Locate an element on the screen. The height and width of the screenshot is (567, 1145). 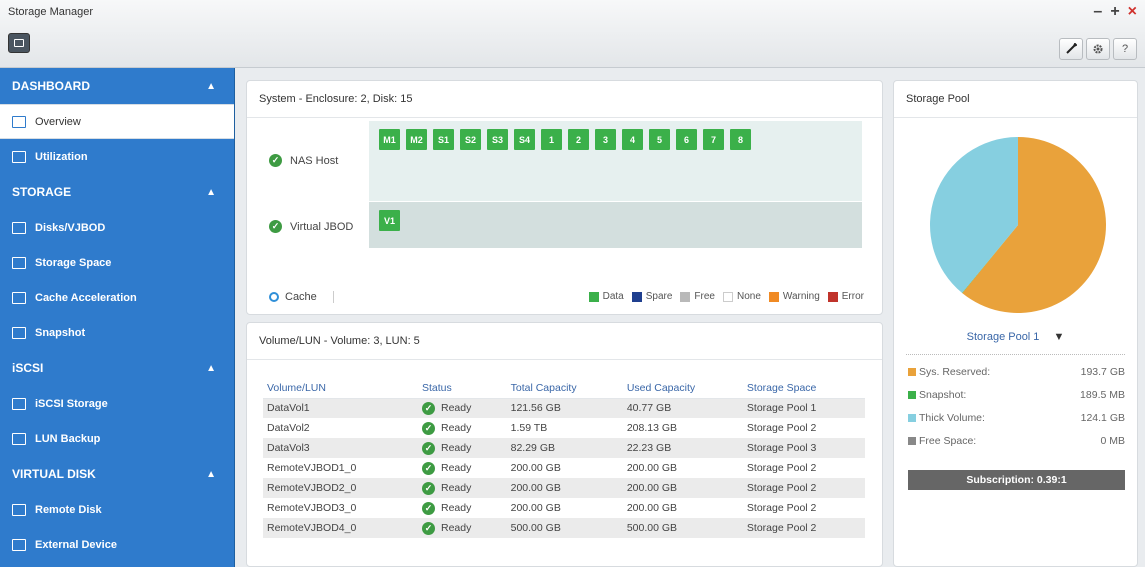
sidebar-item-label: External Device is located at coordinates (76, 544).